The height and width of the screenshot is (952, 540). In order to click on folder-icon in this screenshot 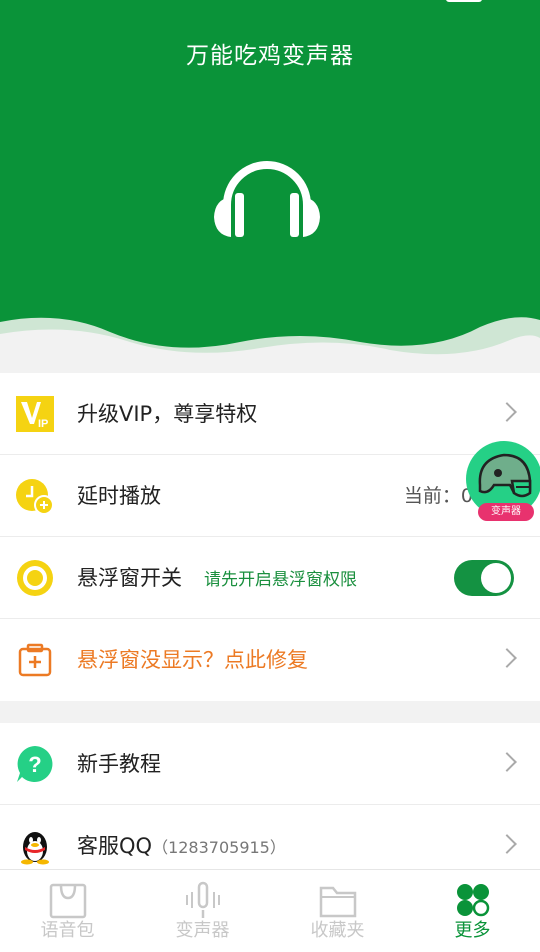, I will do `click(337, 902)`.